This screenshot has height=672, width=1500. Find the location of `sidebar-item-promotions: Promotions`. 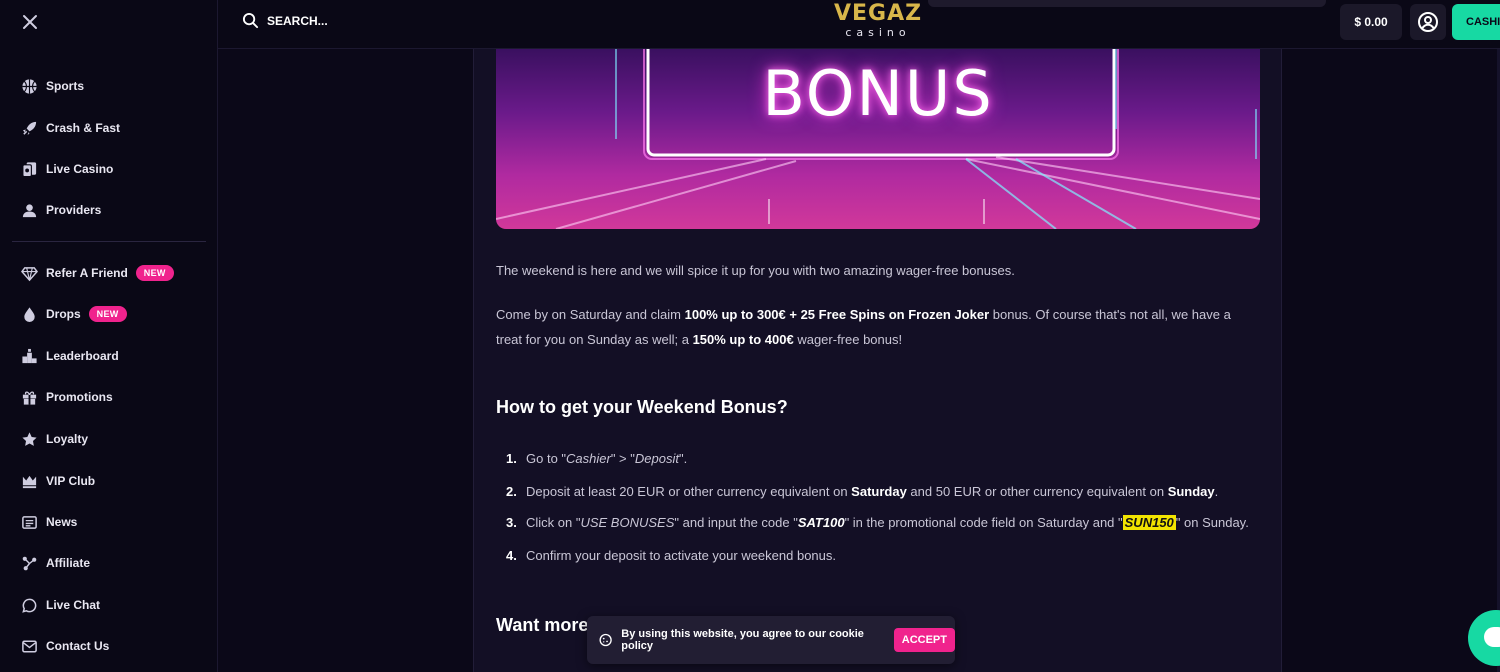

sidebar-item-promotions: Promotions is located at coordinates (66, 397).